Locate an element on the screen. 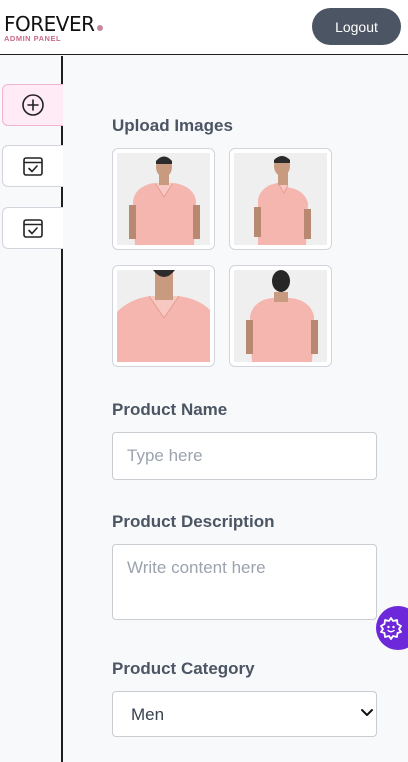  product-category-label: Product Category is located at coordinates (183, 668).